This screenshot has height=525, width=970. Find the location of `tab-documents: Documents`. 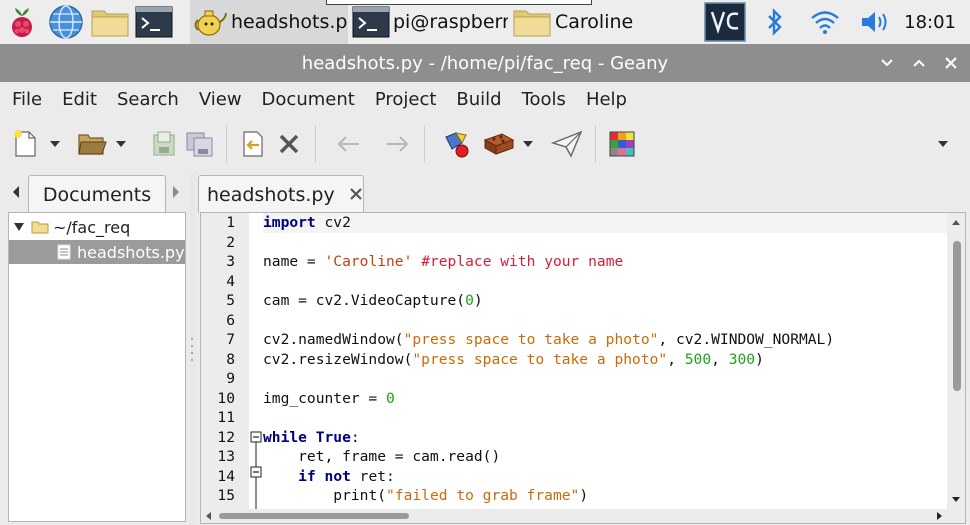

tab-documents: Documents is located at coordinates (97, 194).